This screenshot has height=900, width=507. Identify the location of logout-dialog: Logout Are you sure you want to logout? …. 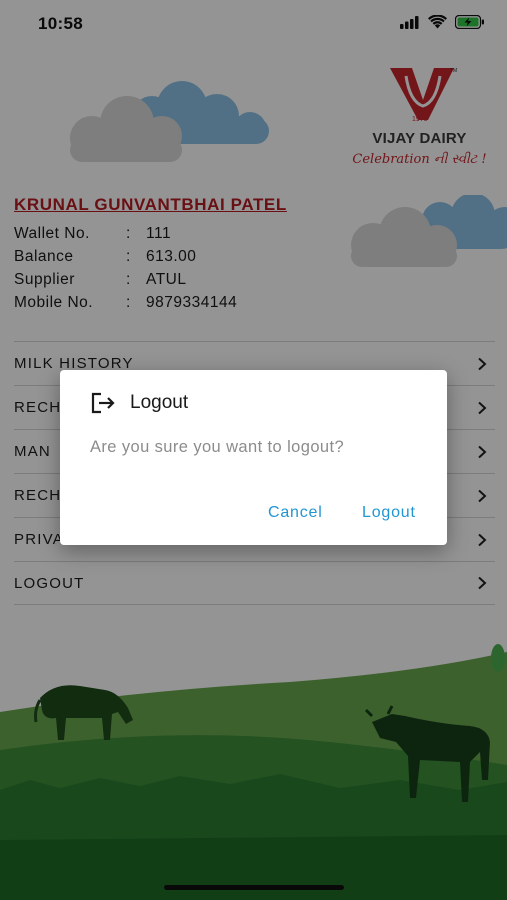
(253, 457).